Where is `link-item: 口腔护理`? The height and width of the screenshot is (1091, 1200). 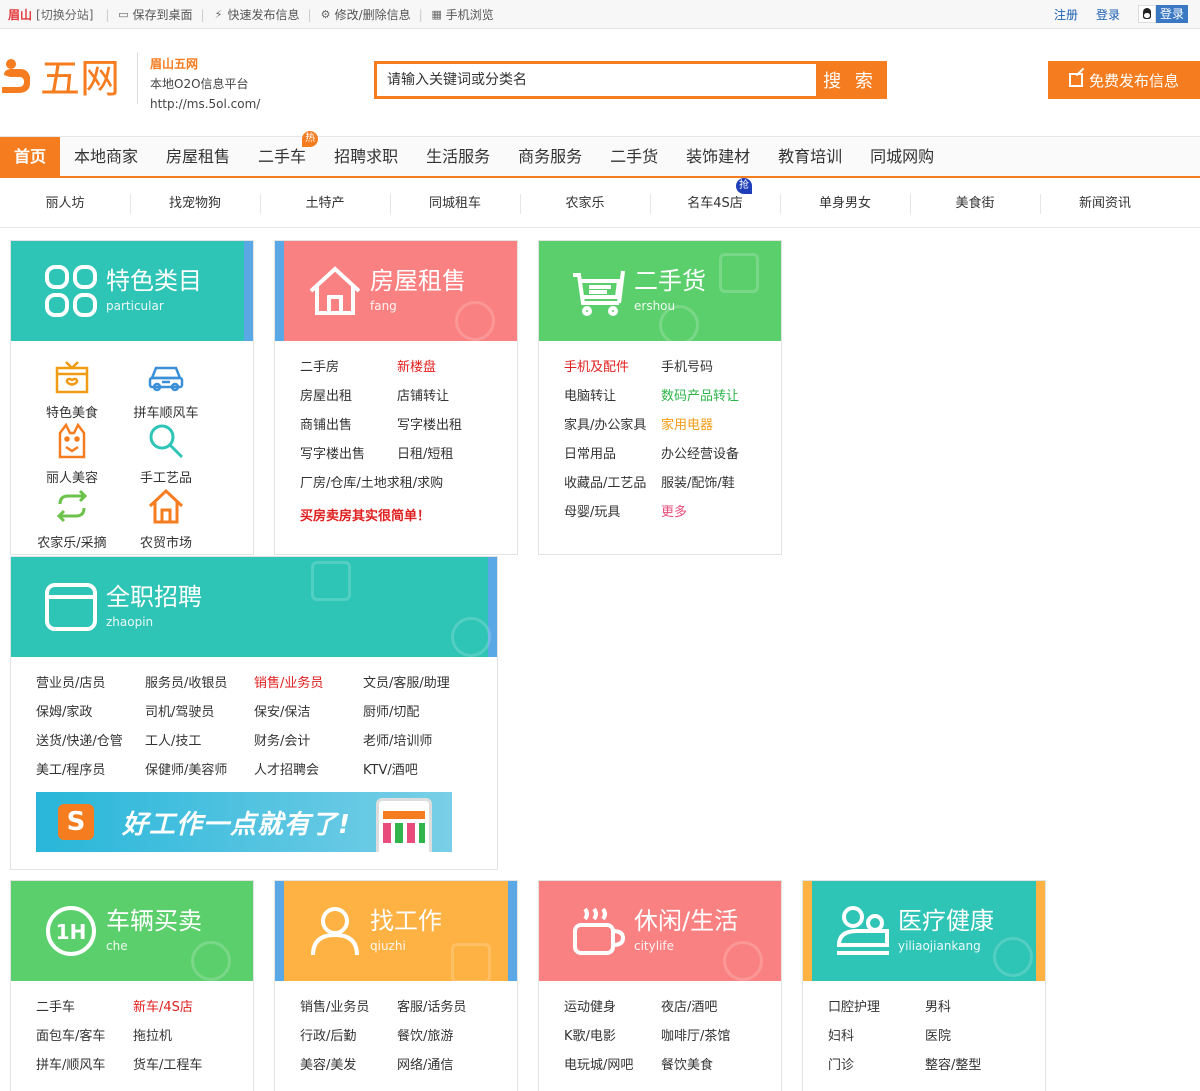 link-item: 口腔护理 is located at coordinates (876, 1012).